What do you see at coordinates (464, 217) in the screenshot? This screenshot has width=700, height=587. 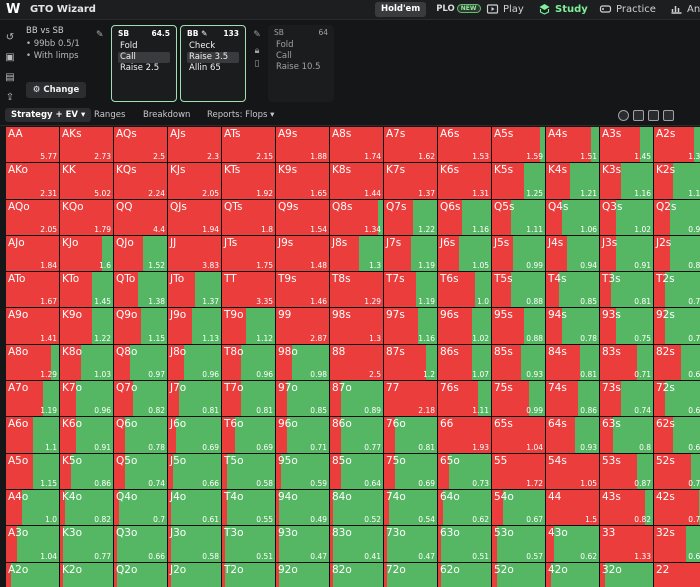 I see `hand-cell: Q6s 1.16` at bounding box center [464, 217].